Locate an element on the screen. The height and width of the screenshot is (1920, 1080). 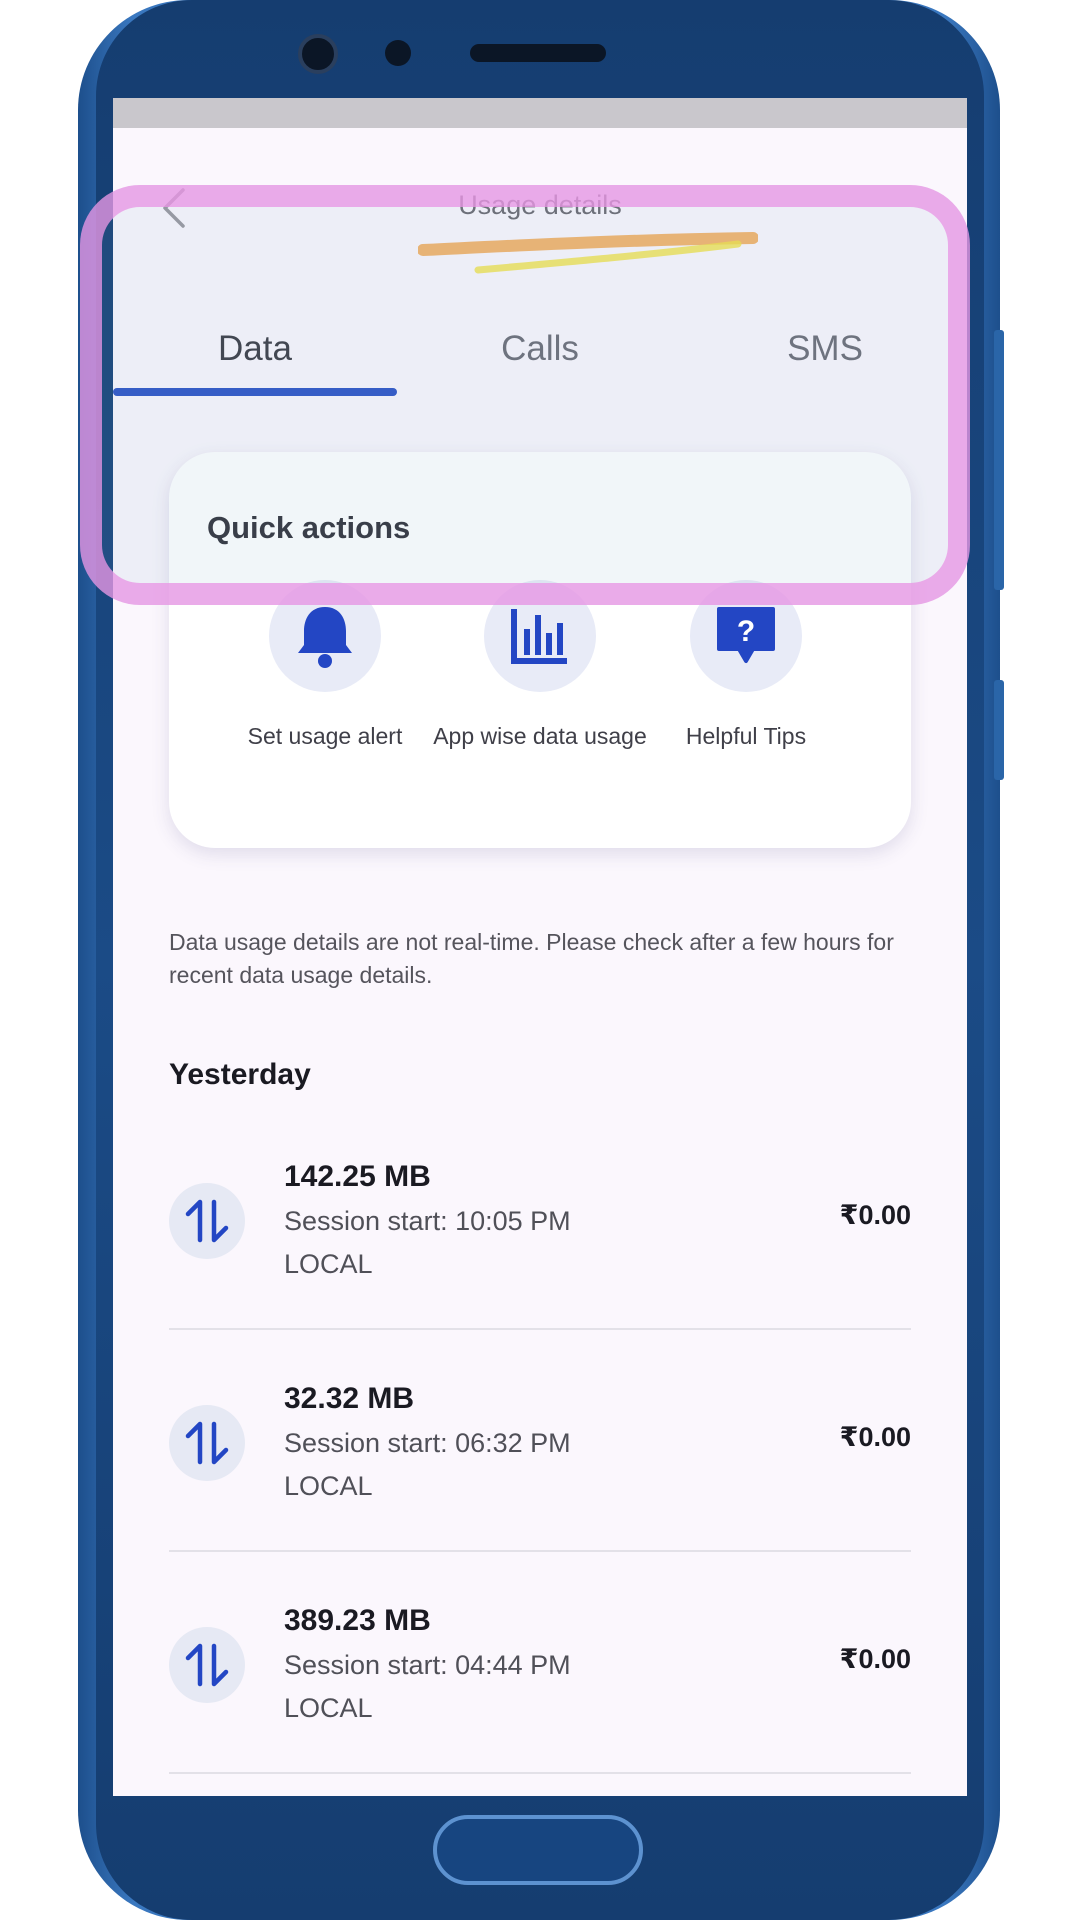
help-bubble-icon: ? is located at coordinates (746, 635).